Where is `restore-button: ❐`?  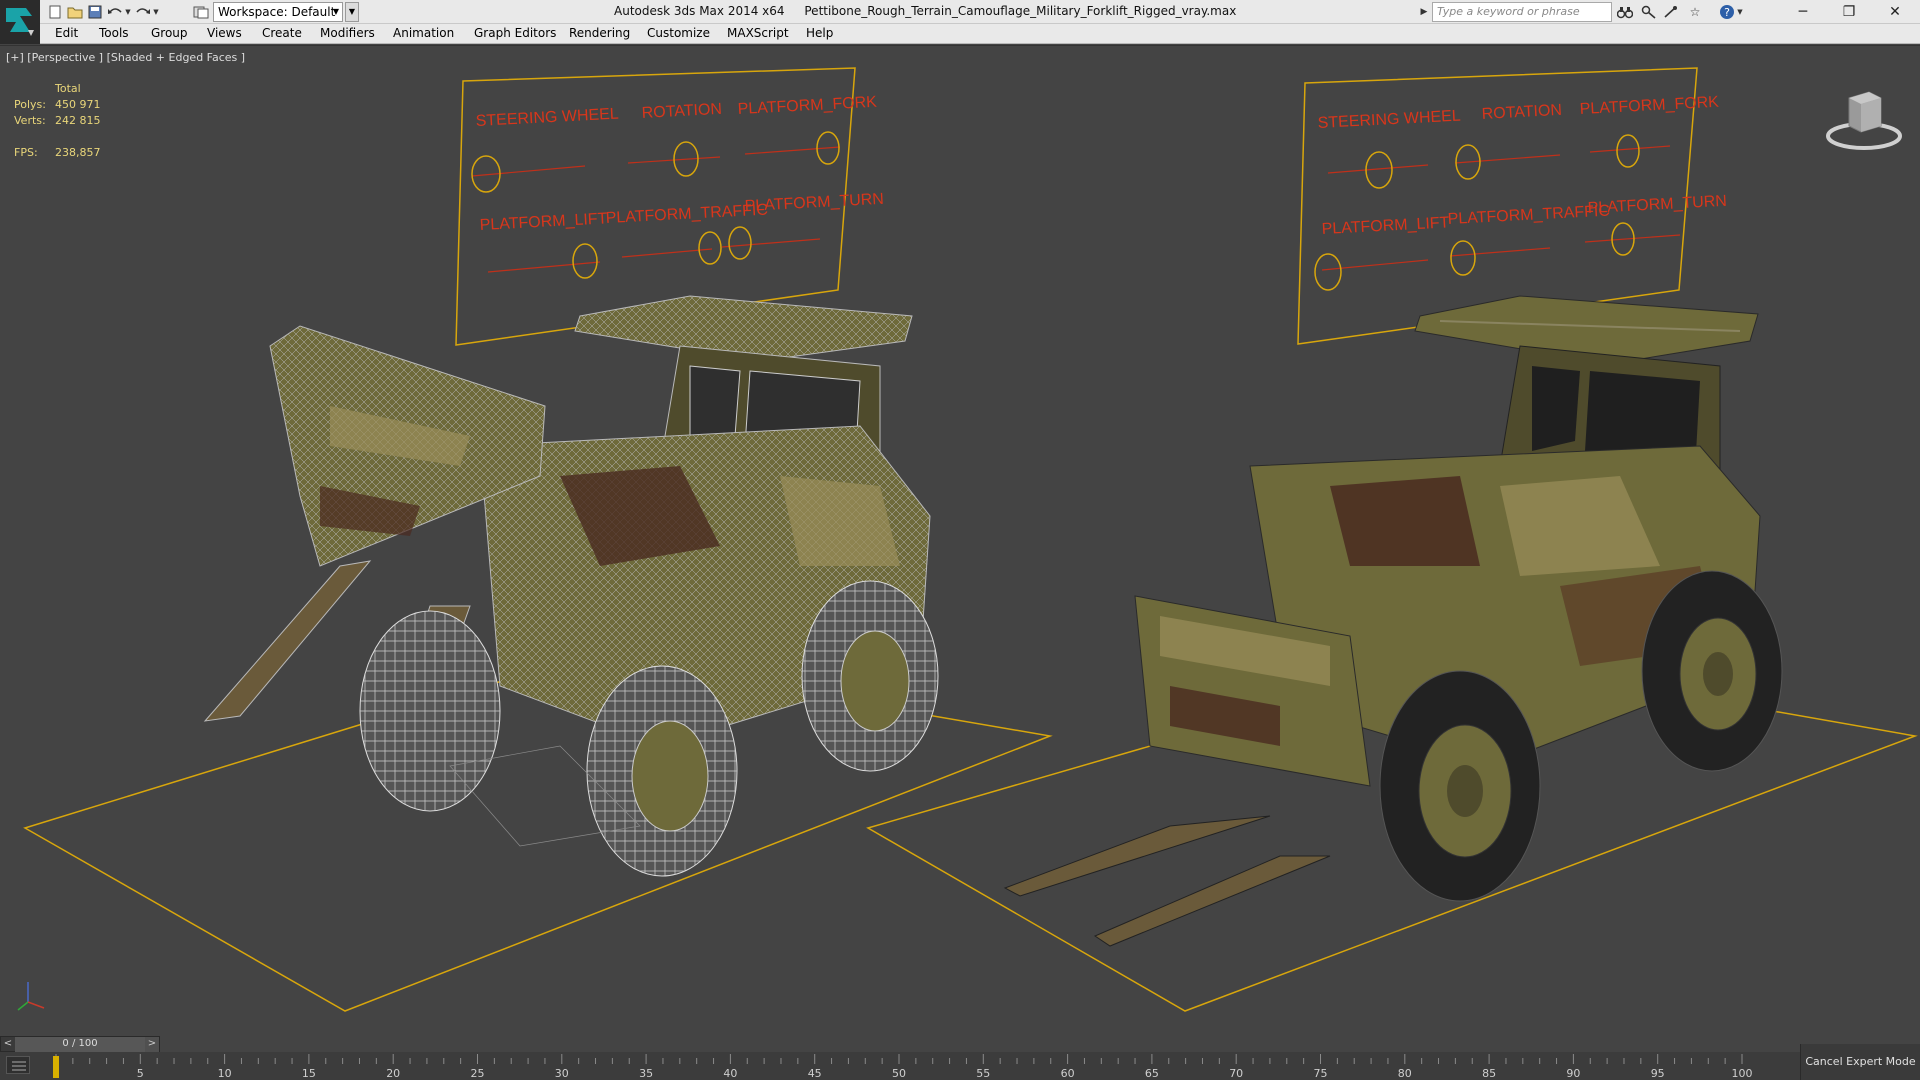 restore-button: ❐ is located at coordinates (1849, 12).